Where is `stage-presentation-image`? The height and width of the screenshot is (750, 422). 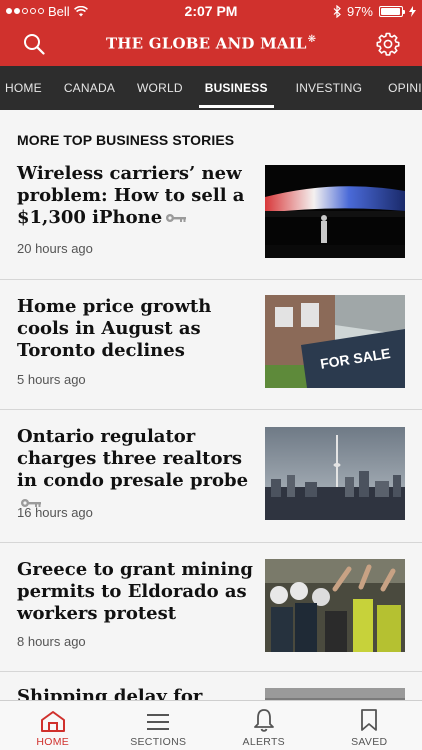 stage-presentation-image is located at coordinates (335, 211).